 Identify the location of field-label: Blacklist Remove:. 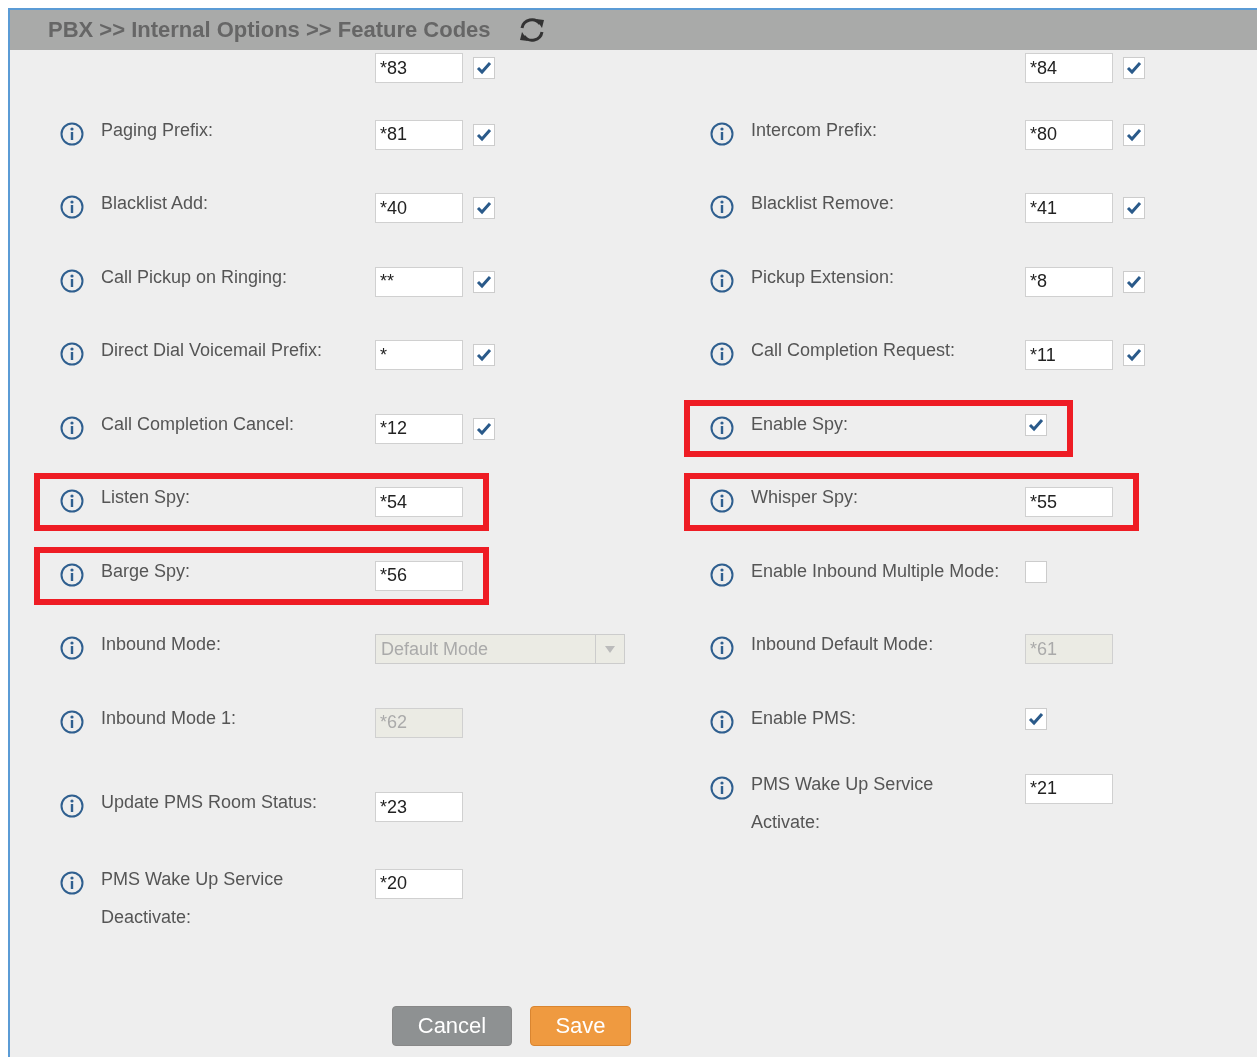
(823, 204).